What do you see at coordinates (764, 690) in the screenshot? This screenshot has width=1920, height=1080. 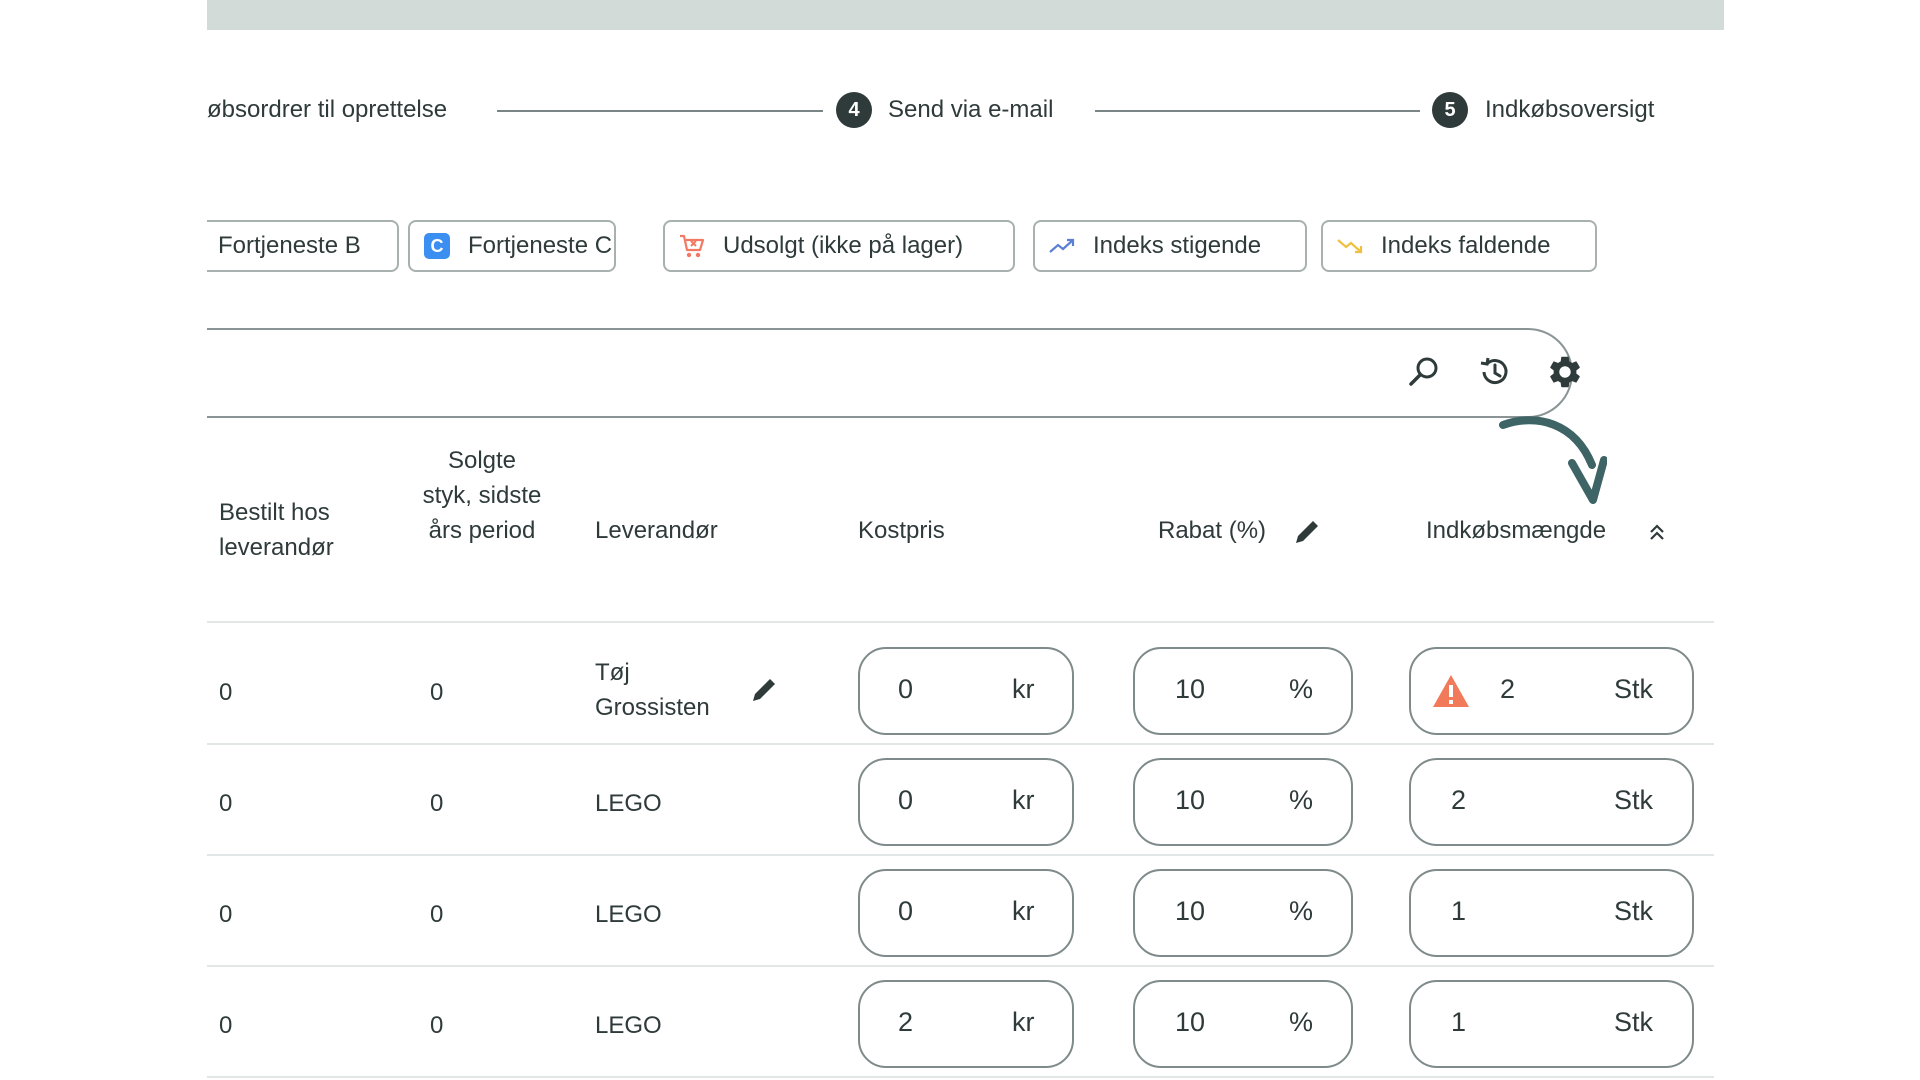 I see `edit-supplier-icon` at bounding box center [764, 690].